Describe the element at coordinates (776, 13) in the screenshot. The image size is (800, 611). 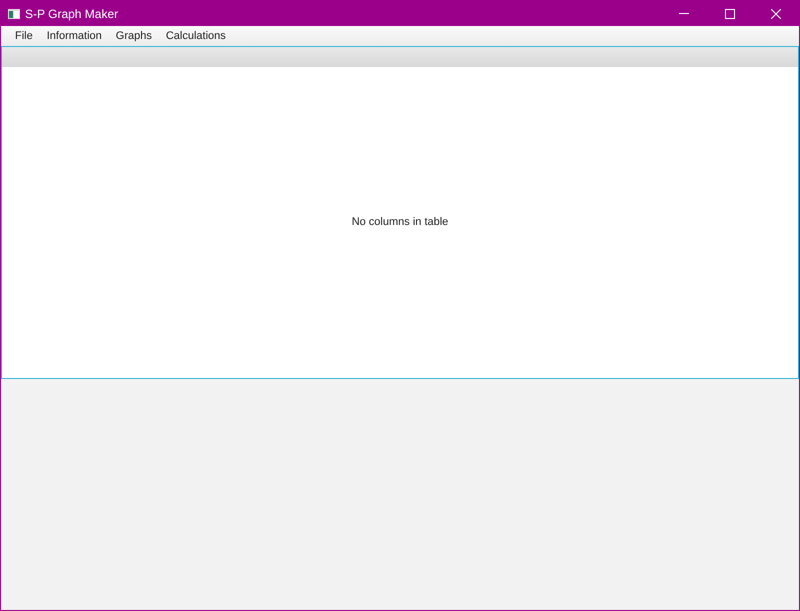
I see `close-icon` at that location.